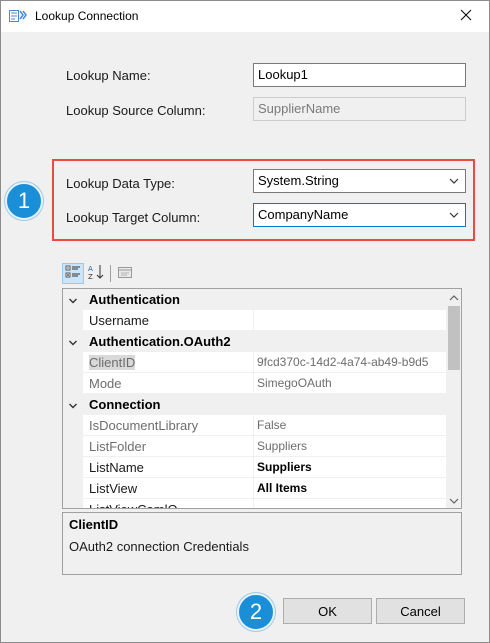 This screenshot has height=643, width=490. What do you see at coordinates (108, 75) in the screenshot?
I see `lookup-name-label: Lookup Name:` at bounding box center [108, 75].